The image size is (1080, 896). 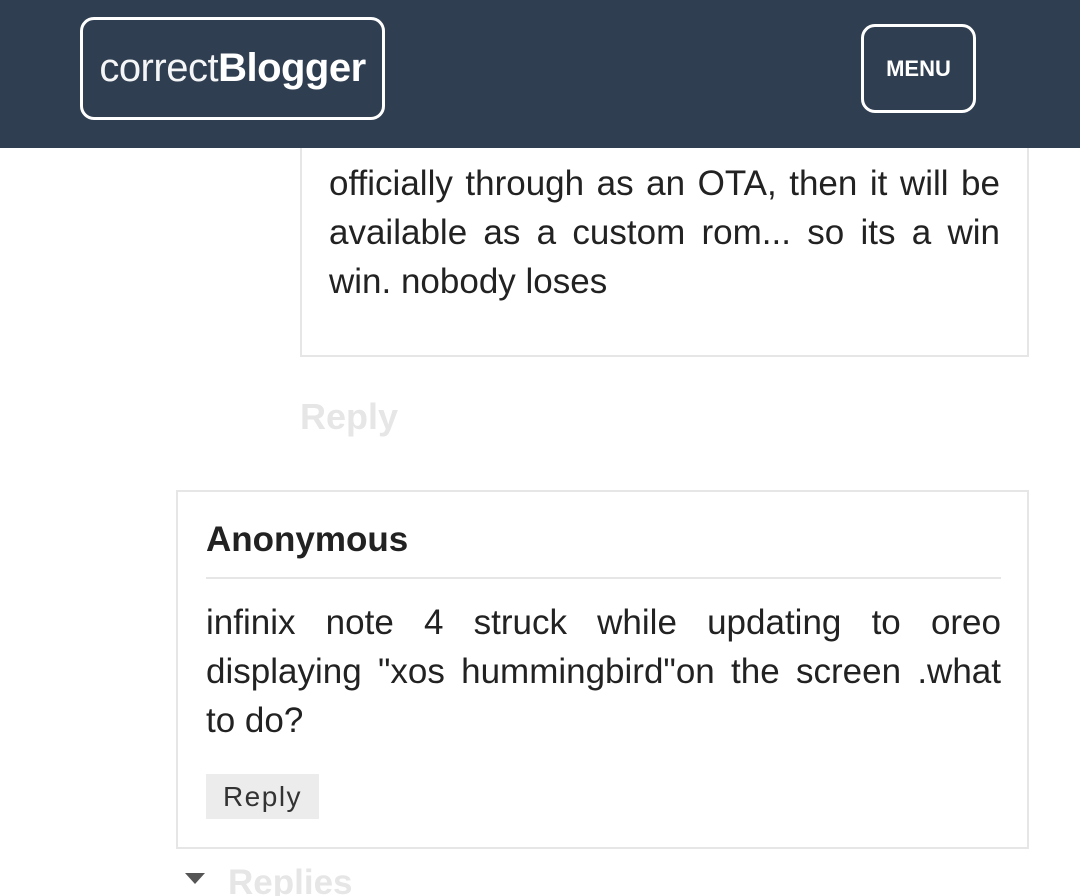 I want to click on reply-link: Reply, so click(x=349, y=417).